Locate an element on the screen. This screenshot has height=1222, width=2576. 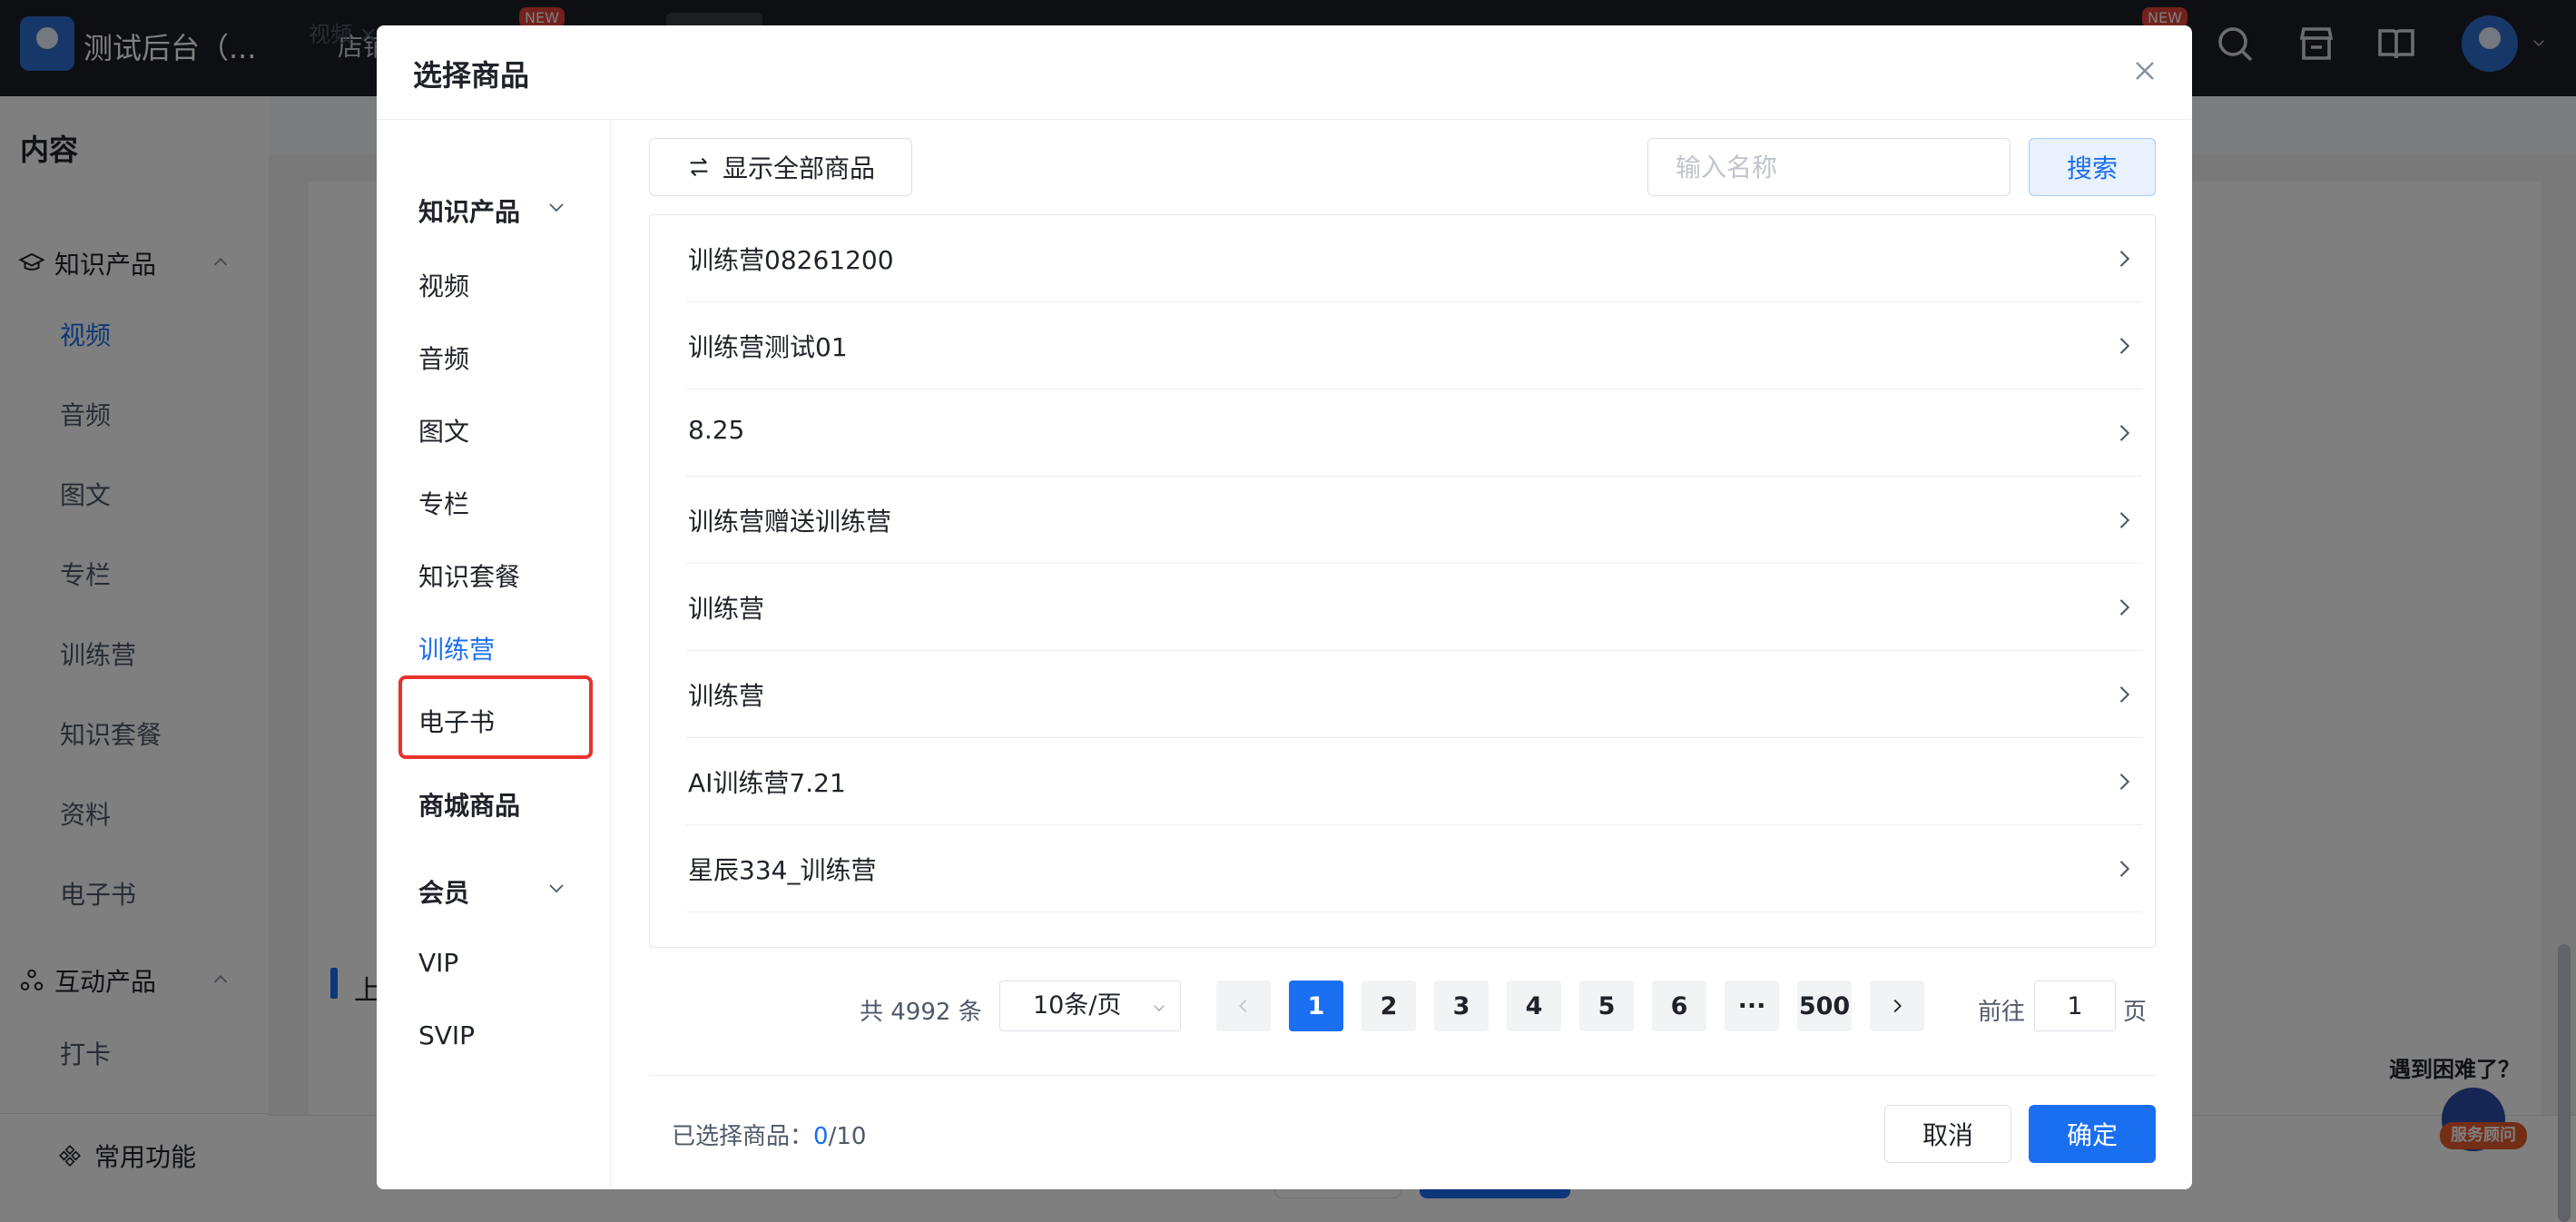
search-button: 搜索 is located at coordinates (2092, 167).